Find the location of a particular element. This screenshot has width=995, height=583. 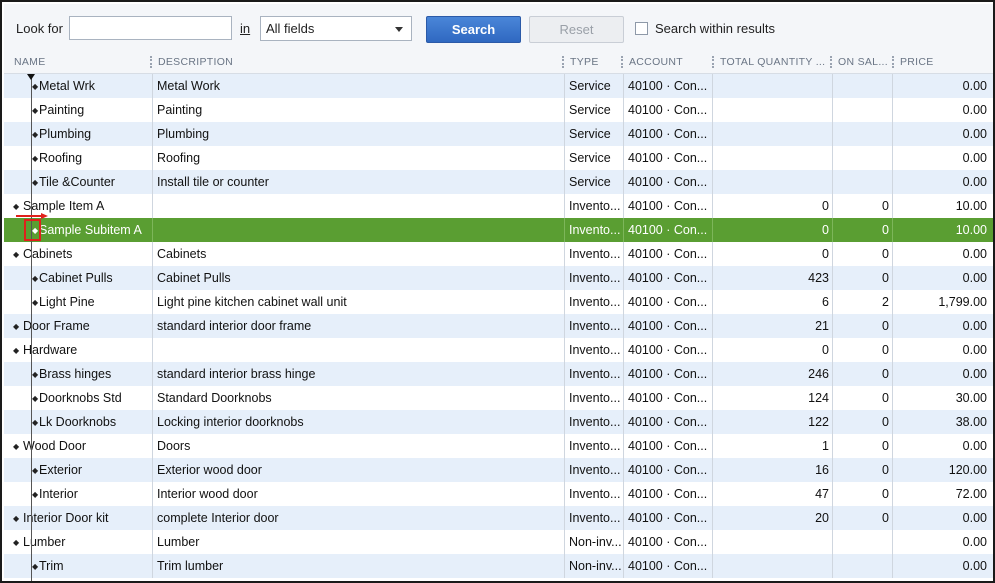

search-within-checkbox is located at coordinates (641, 28).